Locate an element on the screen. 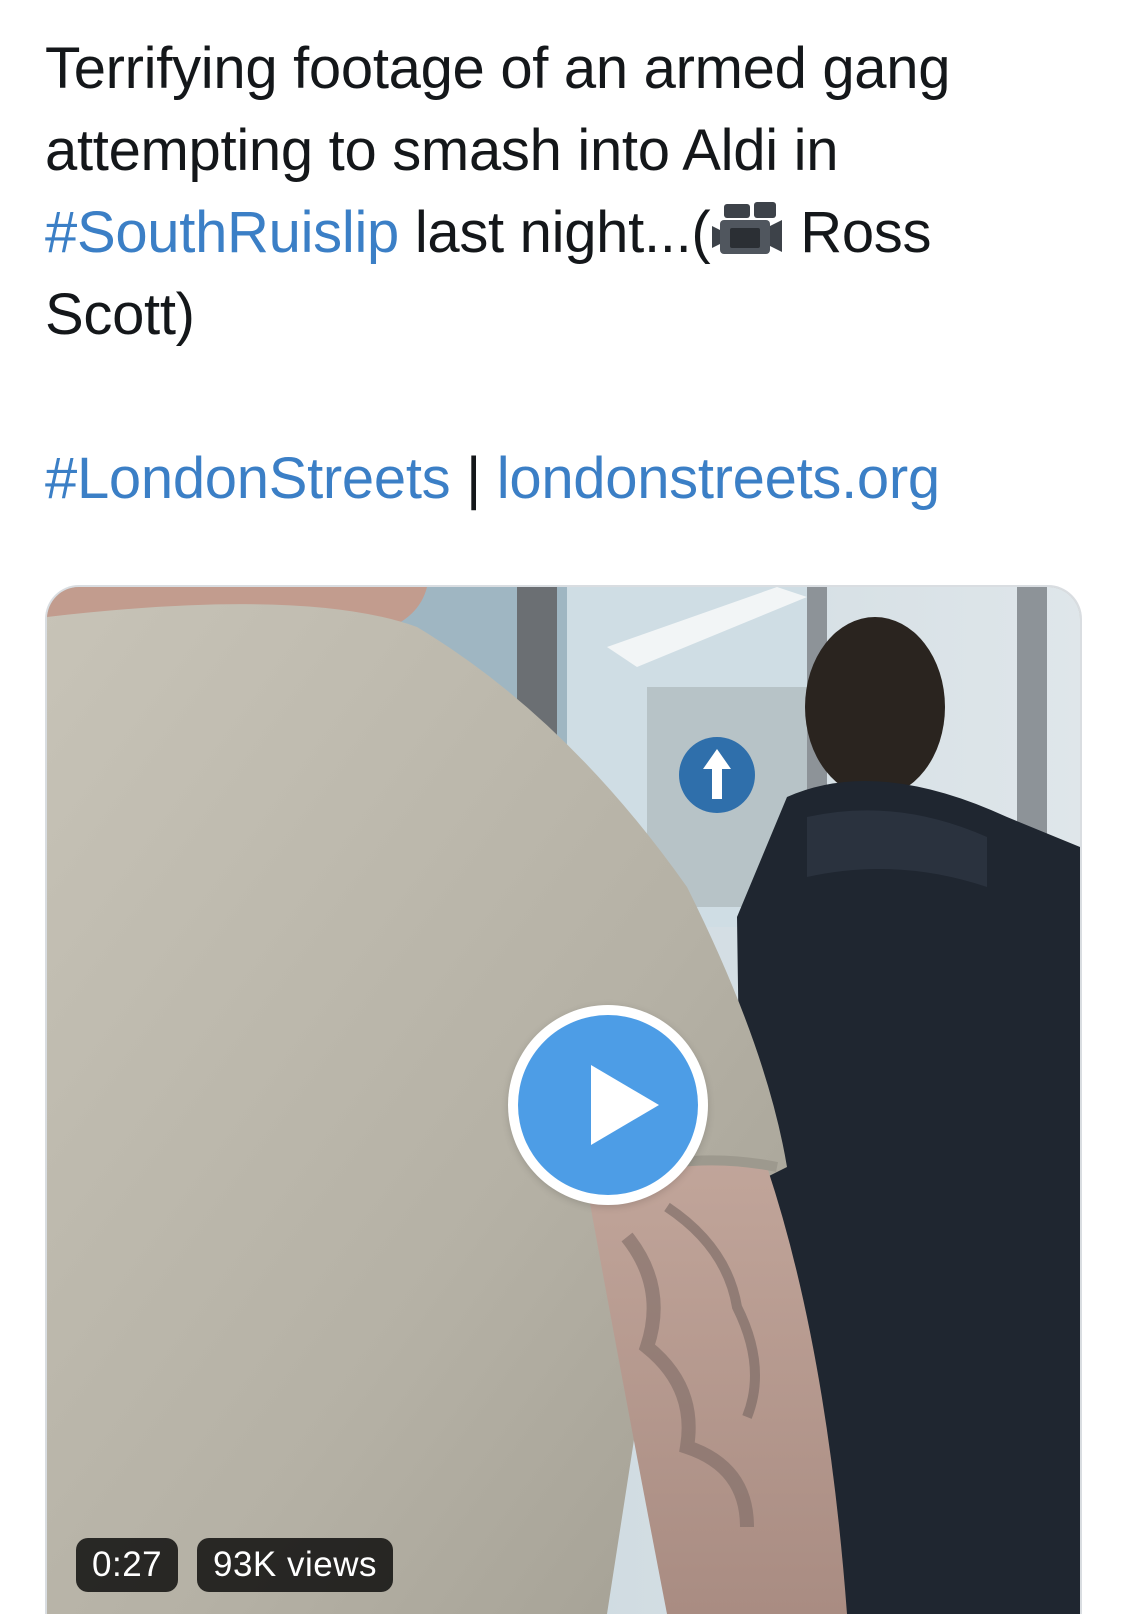 This screenshot has height=1614, width=1125. tweet-body-text-continued: last night...( is located at coordinates (562, 232).